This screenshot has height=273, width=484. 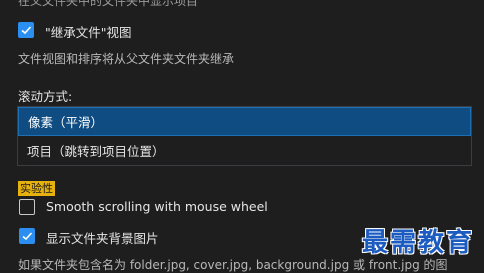 I want to click on scroll-option-items: 项目（跳转到项目位置）, so click(x=244, y=151).